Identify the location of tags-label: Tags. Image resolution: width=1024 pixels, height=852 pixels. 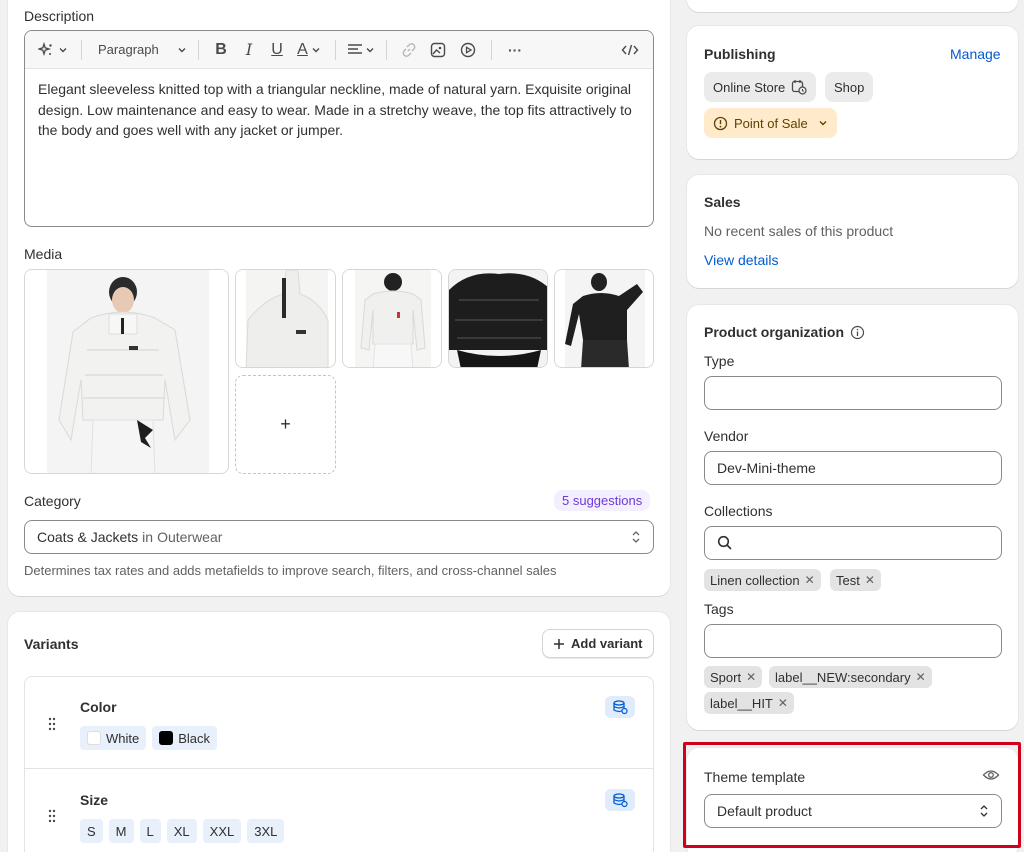
(719, 609).